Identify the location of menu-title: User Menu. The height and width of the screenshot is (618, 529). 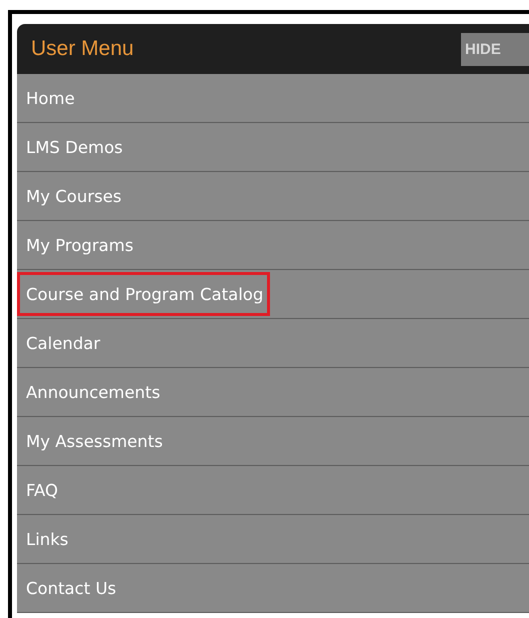
(82, 49).